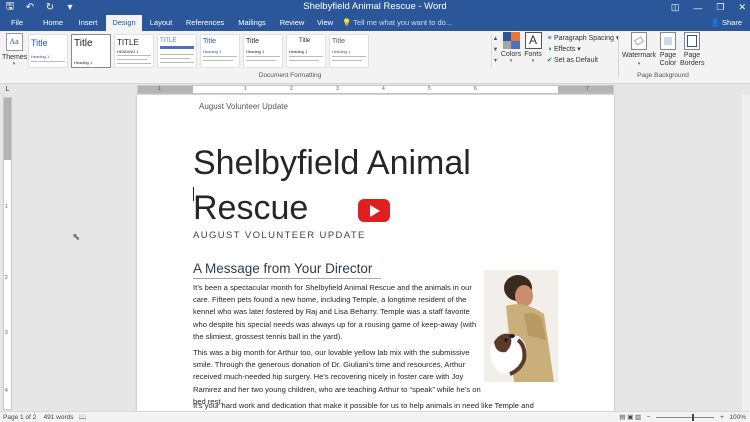  I want to click on vertical-ruler: 1 2 3 4, so click(7, 253).